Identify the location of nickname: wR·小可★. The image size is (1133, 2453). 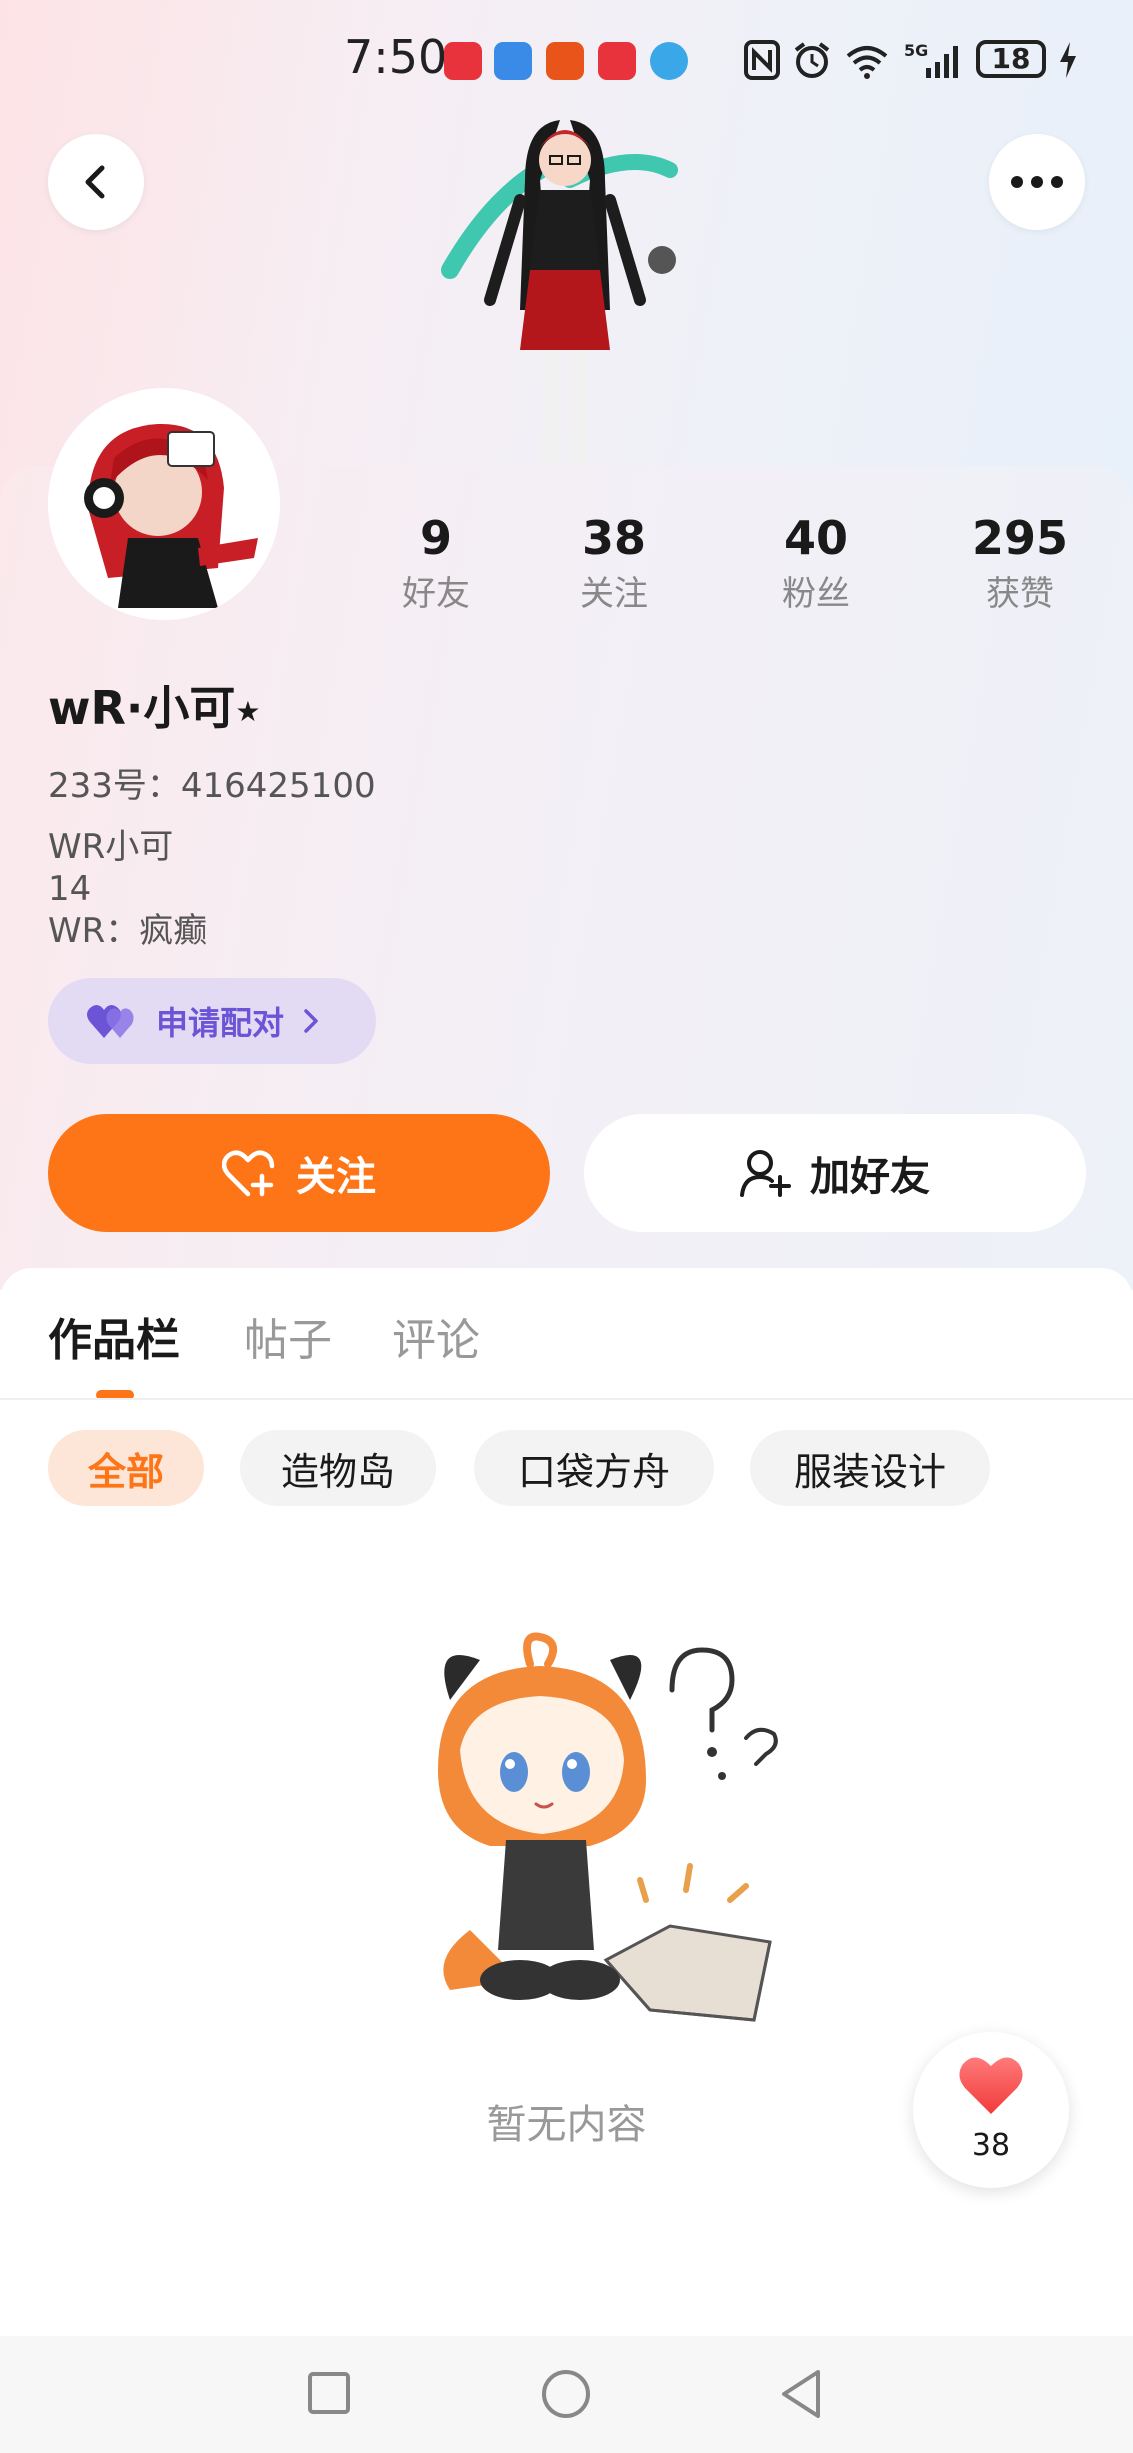
(154, 705).